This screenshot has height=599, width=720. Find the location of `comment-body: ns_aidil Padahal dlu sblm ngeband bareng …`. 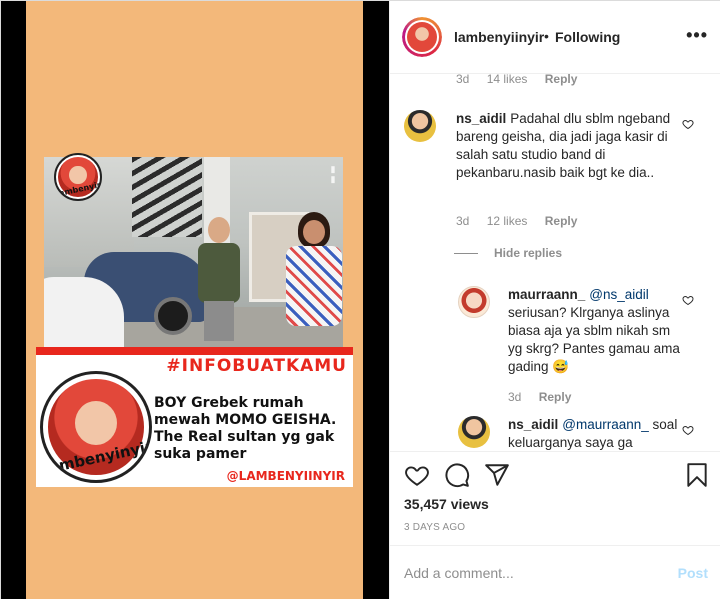

comment-body: ns_aidil Padahal dlu sblm ngeband bareng … is located at coordinates (567, 146).